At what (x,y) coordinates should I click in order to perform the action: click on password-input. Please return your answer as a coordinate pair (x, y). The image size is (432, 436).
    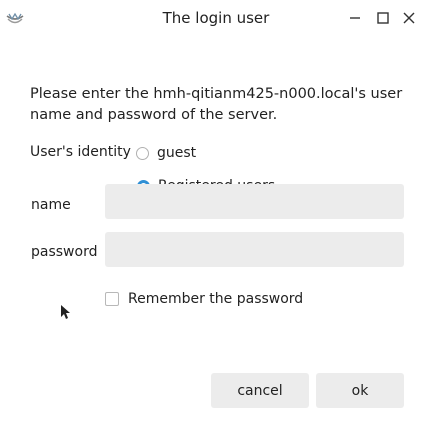
    Looking at the image, I should click on (254, 249).